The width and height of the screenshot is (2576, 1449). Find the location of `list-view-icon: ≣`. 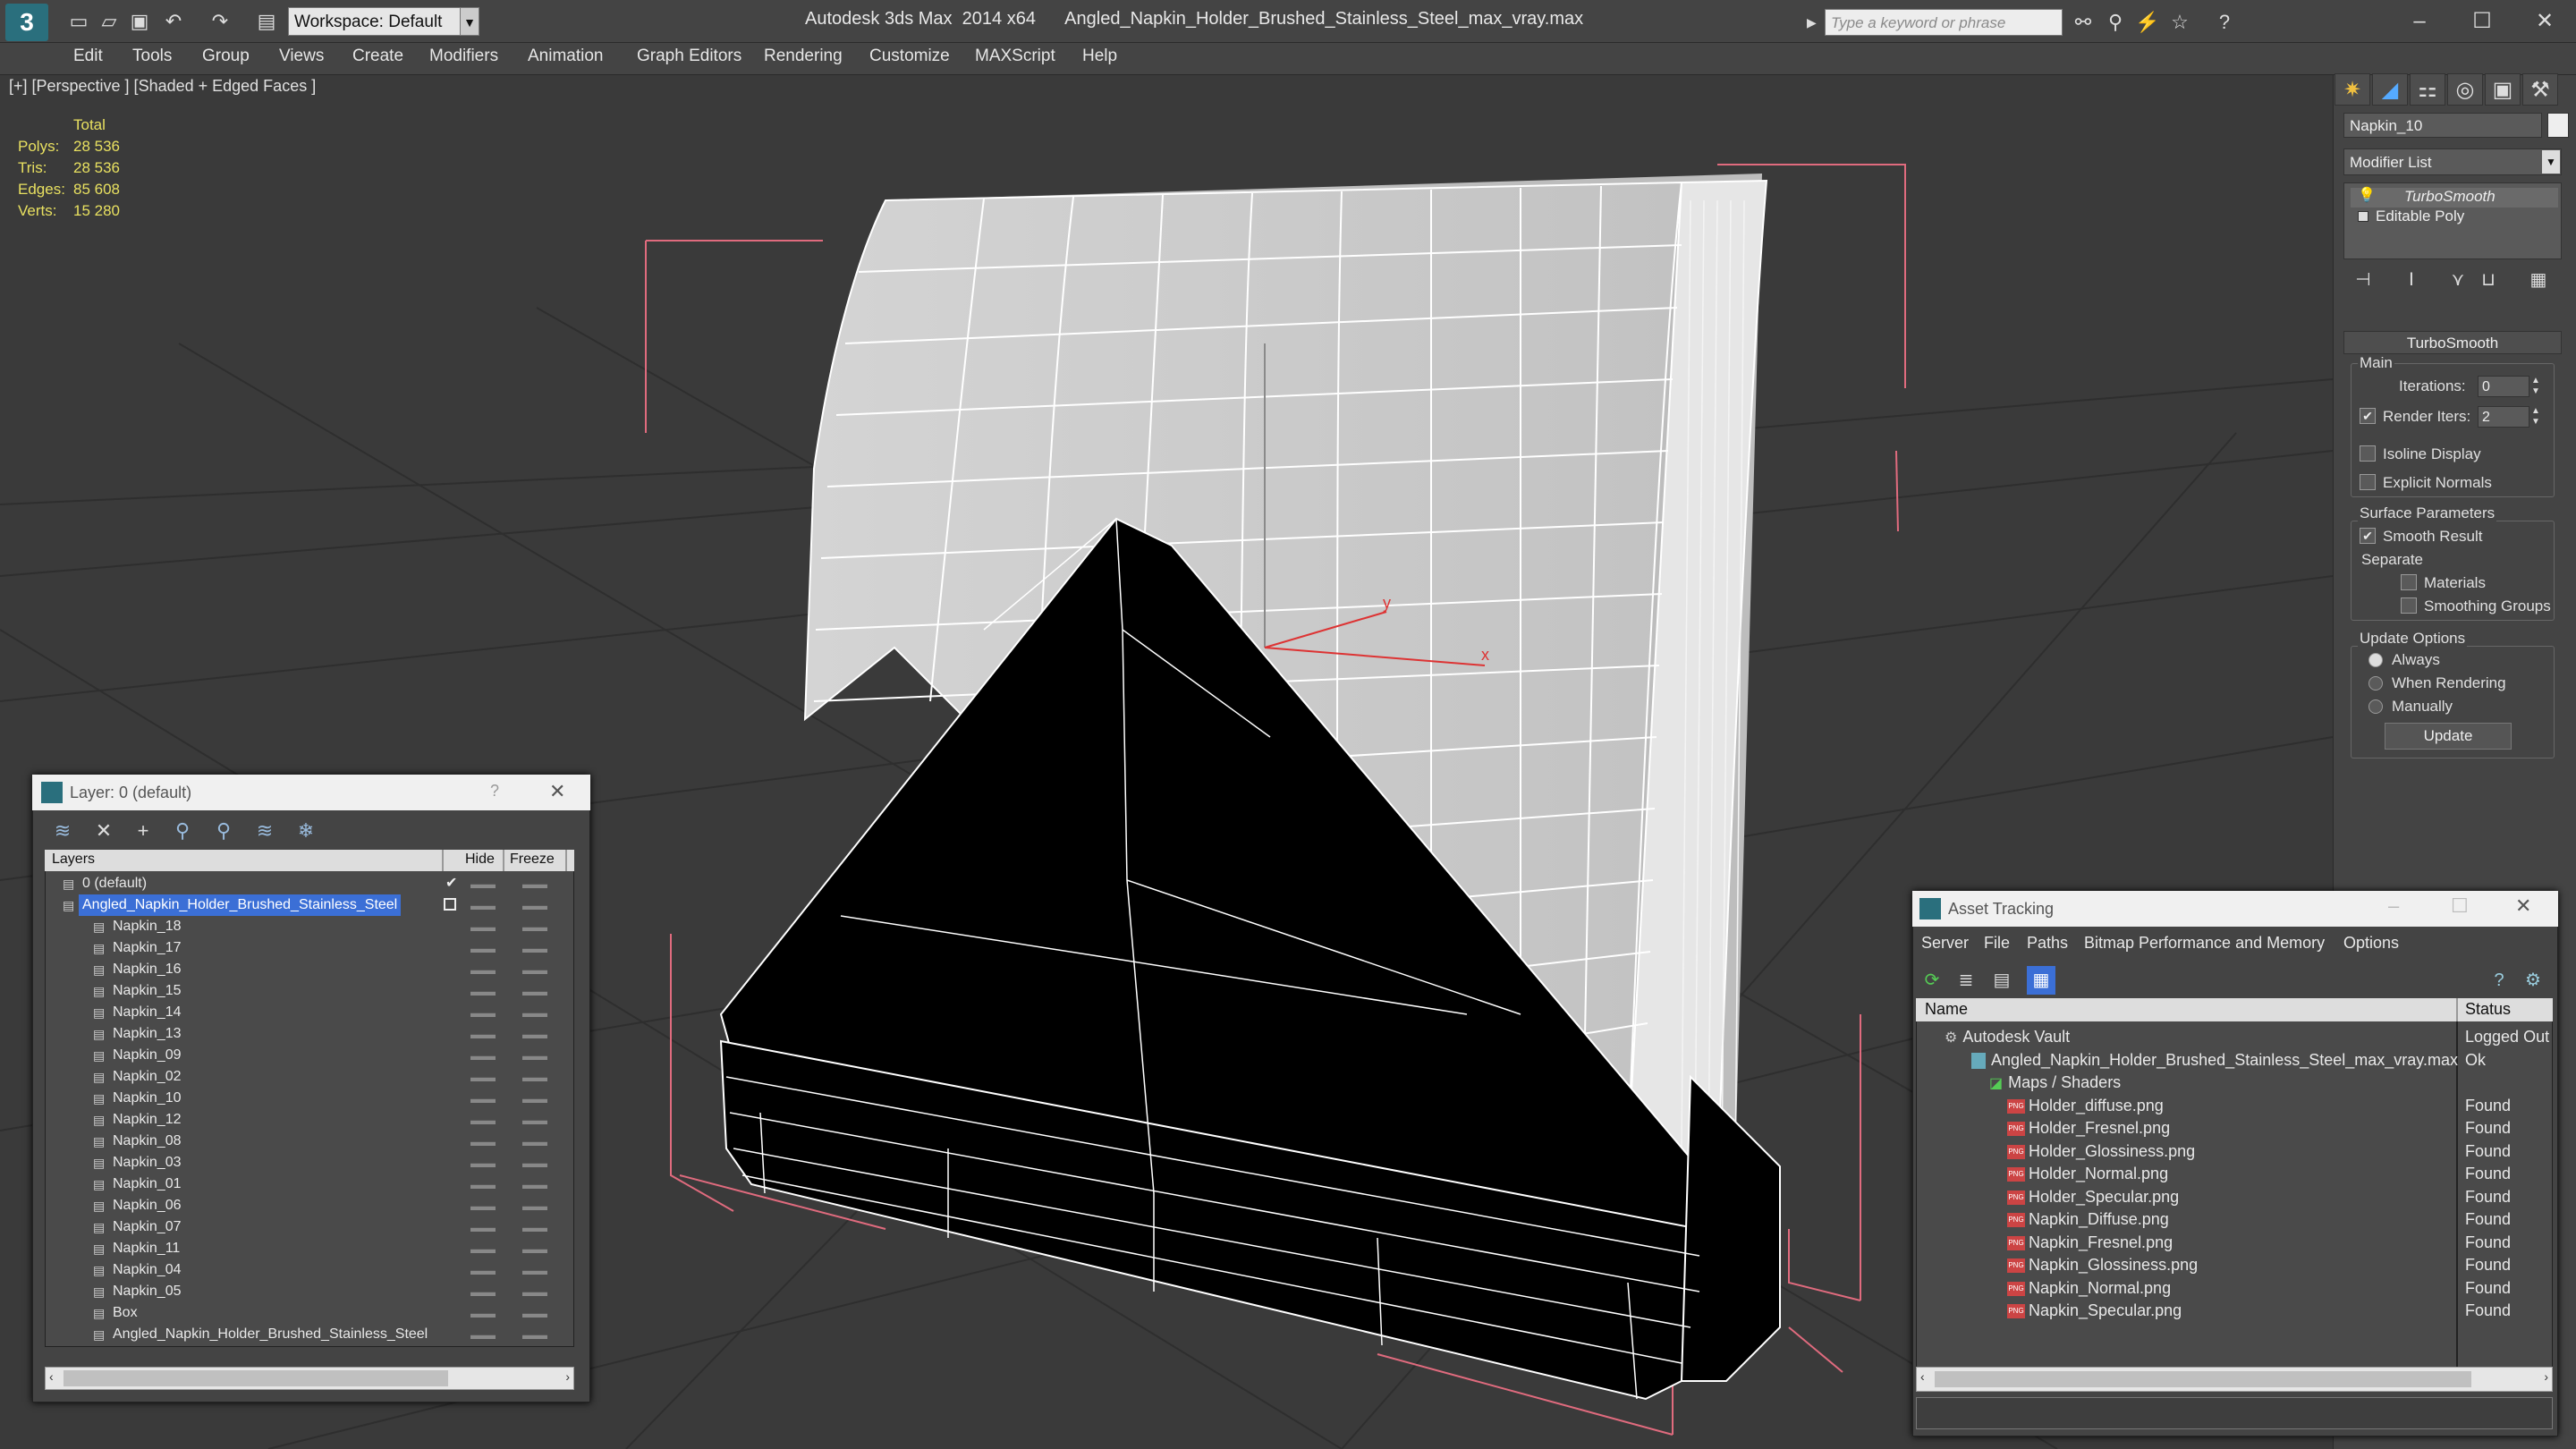

list-view-icon: ≣ is located at coordinates (1966, 980).